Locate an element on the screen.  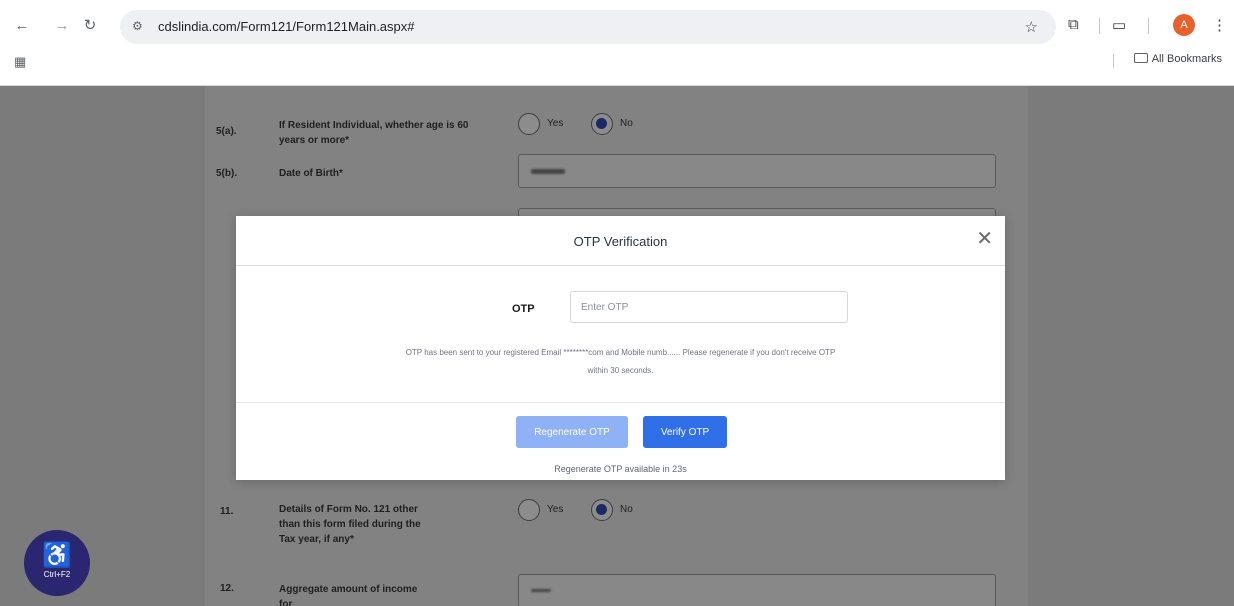
reading-list-icon: ▭ is located at coordinates (1119, 25).